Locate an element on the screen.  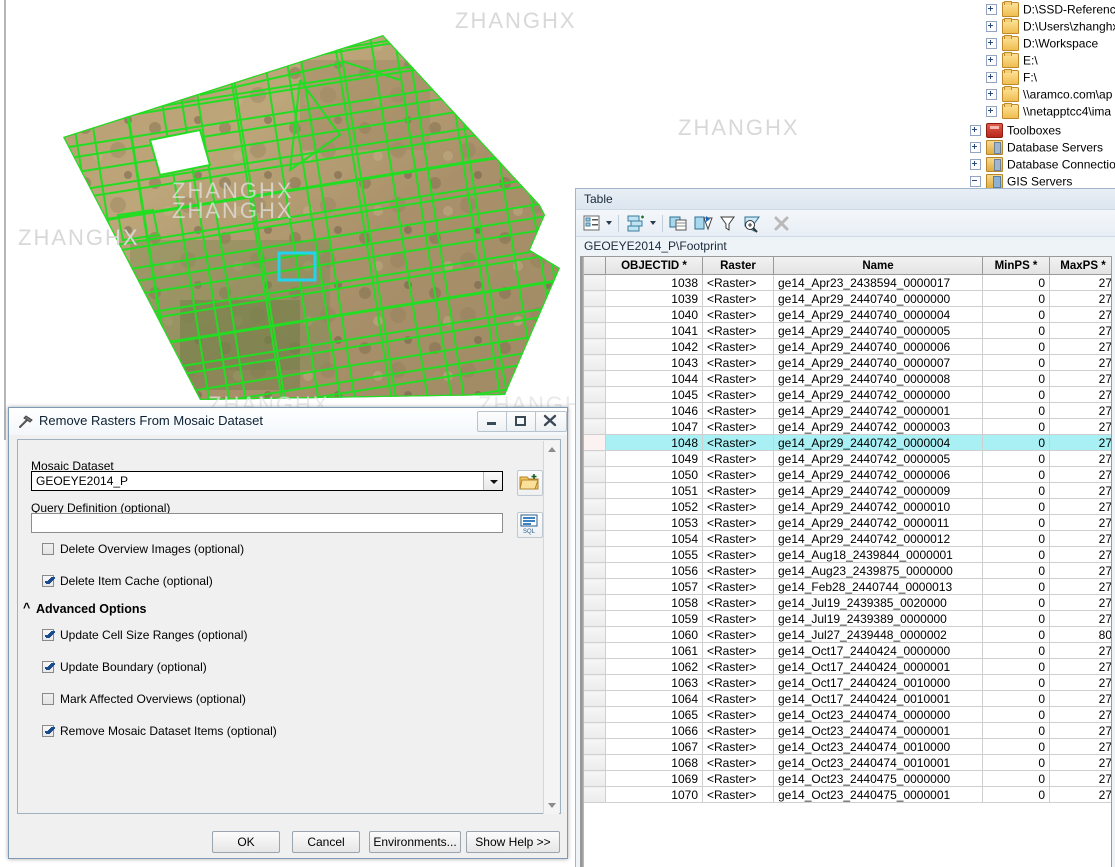
cell-name: ge14_Apr29_2440740_0000006 is located at coordinates (878, 346).